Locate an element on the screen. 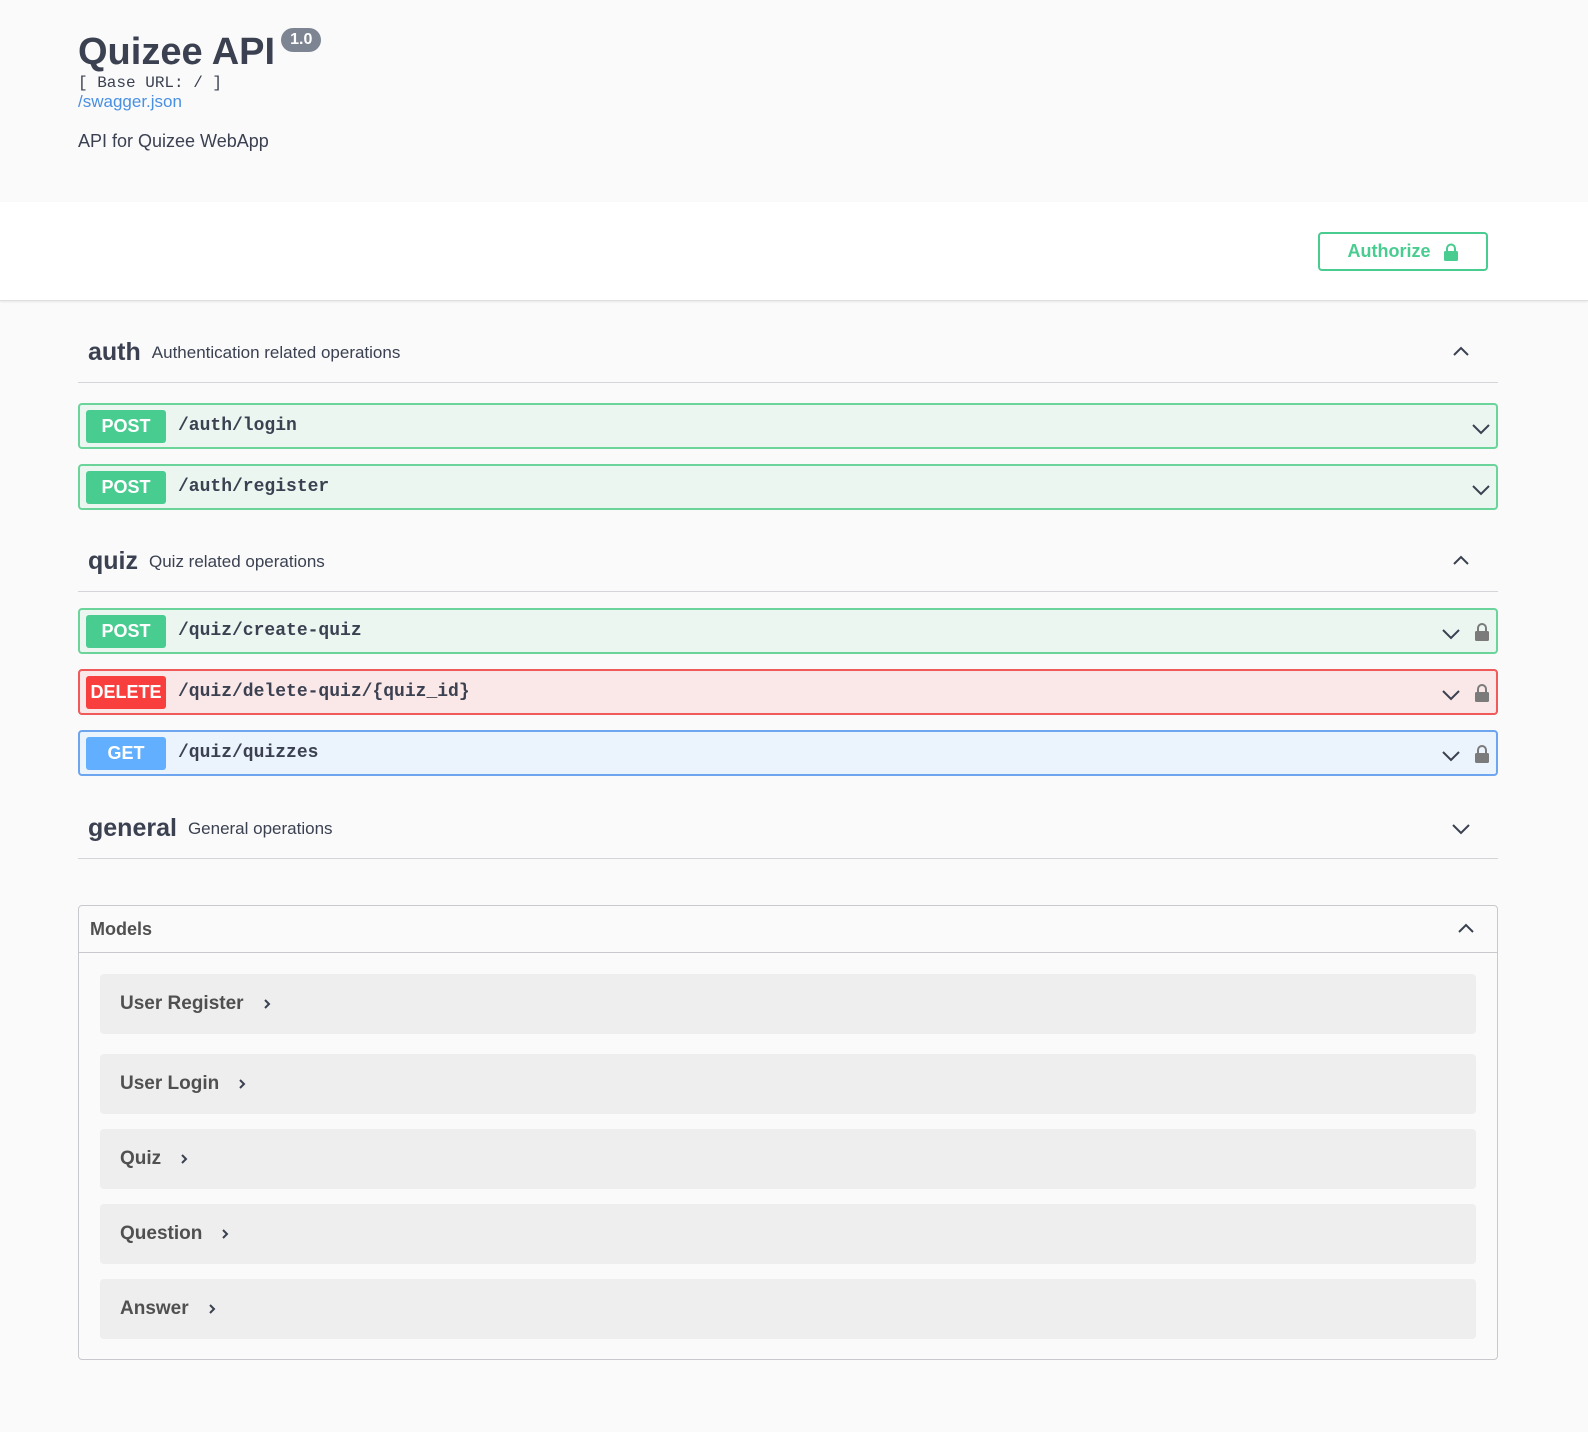 The width and height of the screenshot is (1588, 1432). method-badge: DELETE is located at coordinates (126, 692).